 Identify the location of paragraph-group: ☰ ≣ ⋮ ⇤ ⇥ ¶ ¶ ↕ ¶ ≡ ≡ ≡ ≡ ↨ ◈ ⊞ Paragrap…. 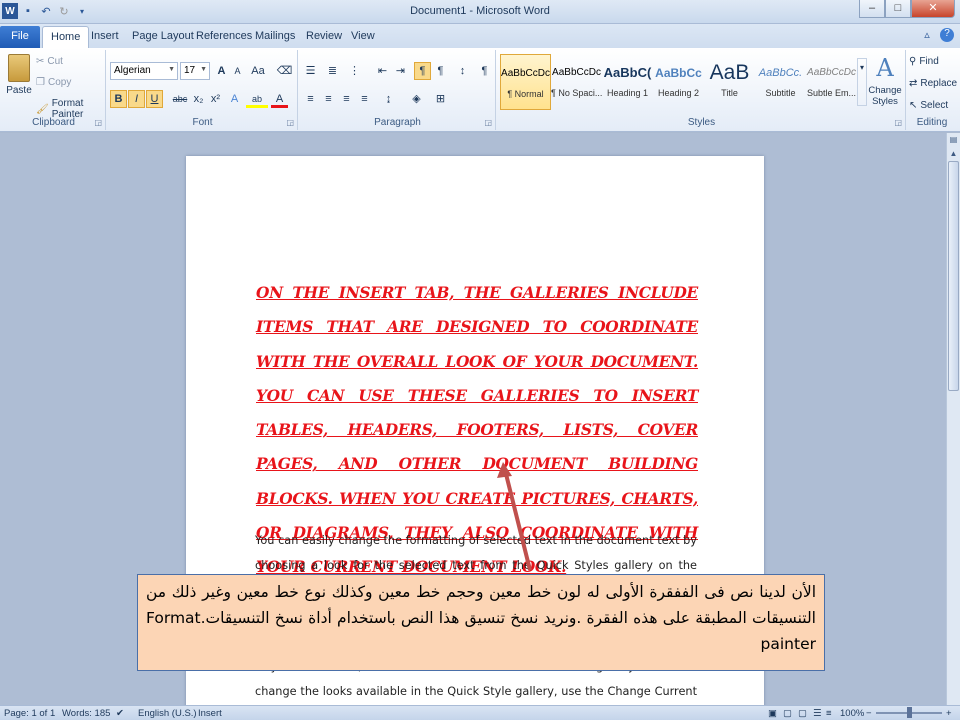
(398, 90).